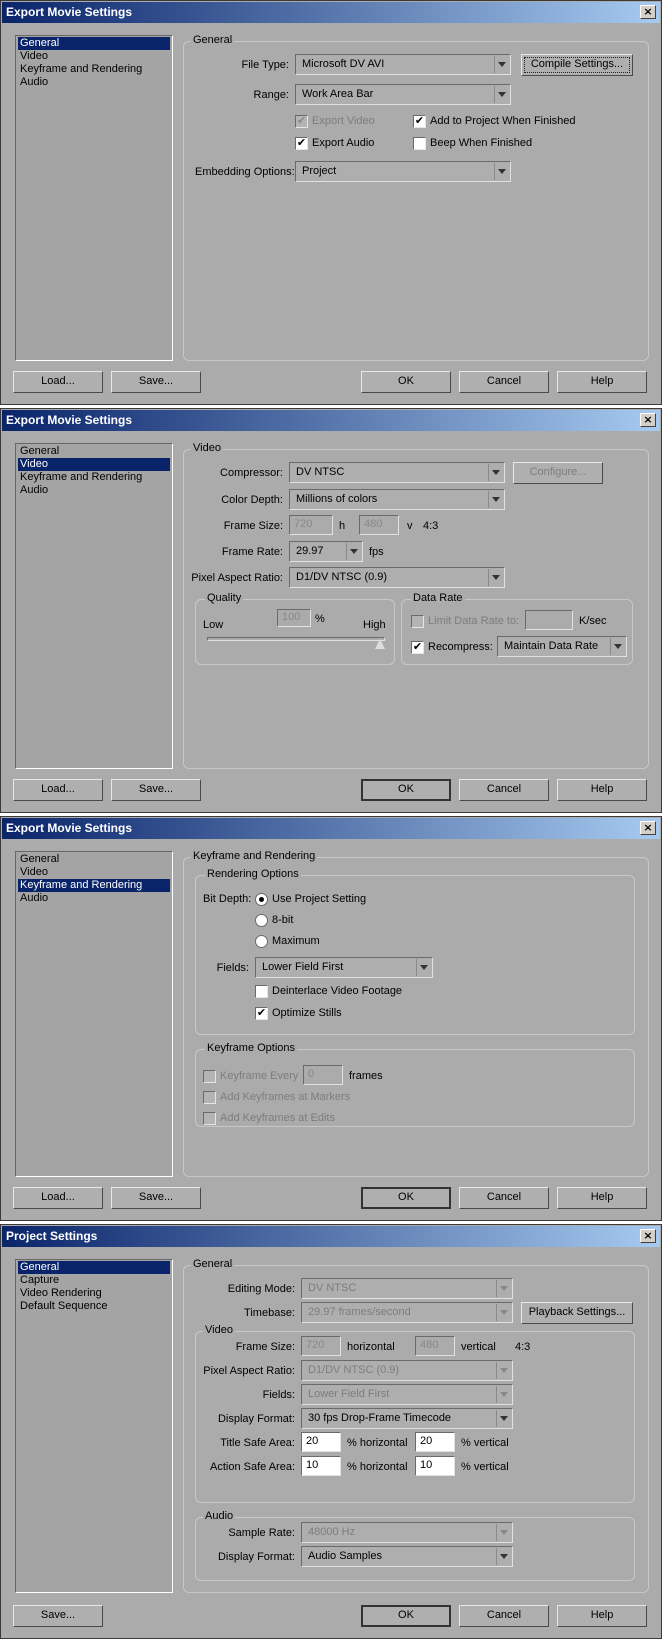  Describe the element at coordinates (380, 644) in the screenshot. I see `quality-slider-thumb` at that location.